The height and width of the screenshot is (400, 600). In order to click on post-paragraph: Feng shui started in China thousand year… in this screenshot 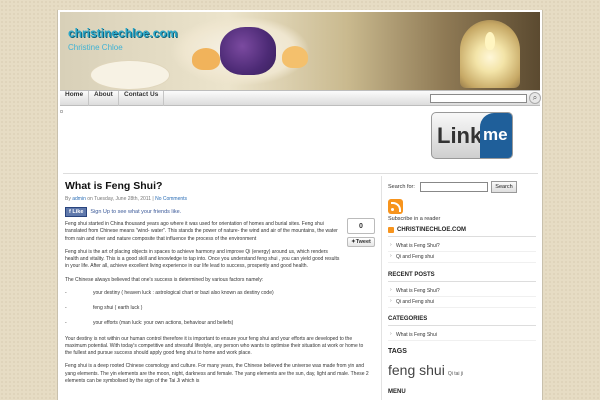, I will do `click(201, 231)`.